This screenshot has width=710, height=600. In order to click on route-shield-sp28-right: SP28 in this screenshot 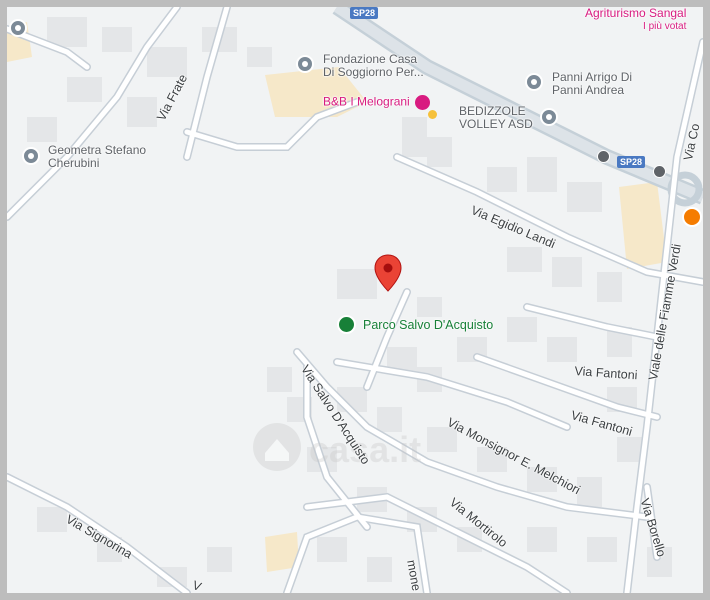, I will do `click(631, 162)`.